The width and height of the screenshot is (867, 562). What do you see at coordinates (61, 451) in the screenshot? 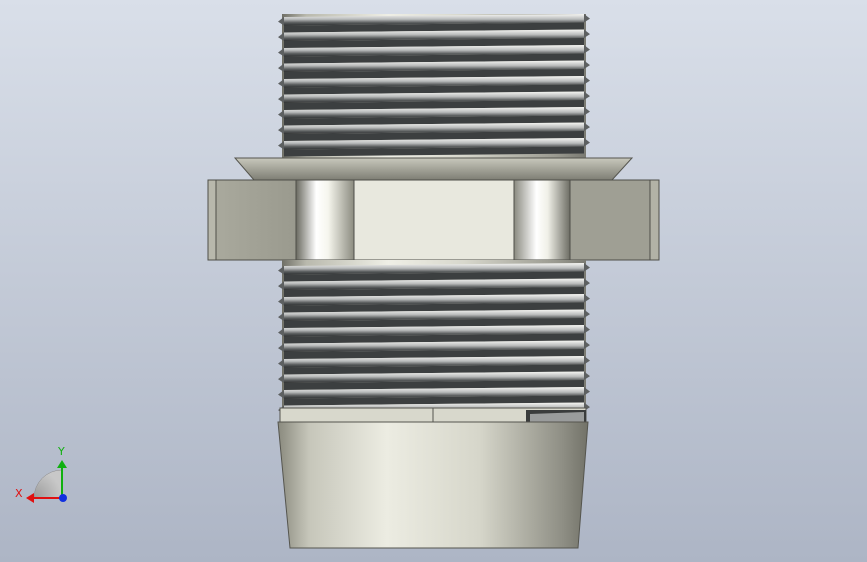
I see `triad-y-label: Y` at bounding box center [61, 451].